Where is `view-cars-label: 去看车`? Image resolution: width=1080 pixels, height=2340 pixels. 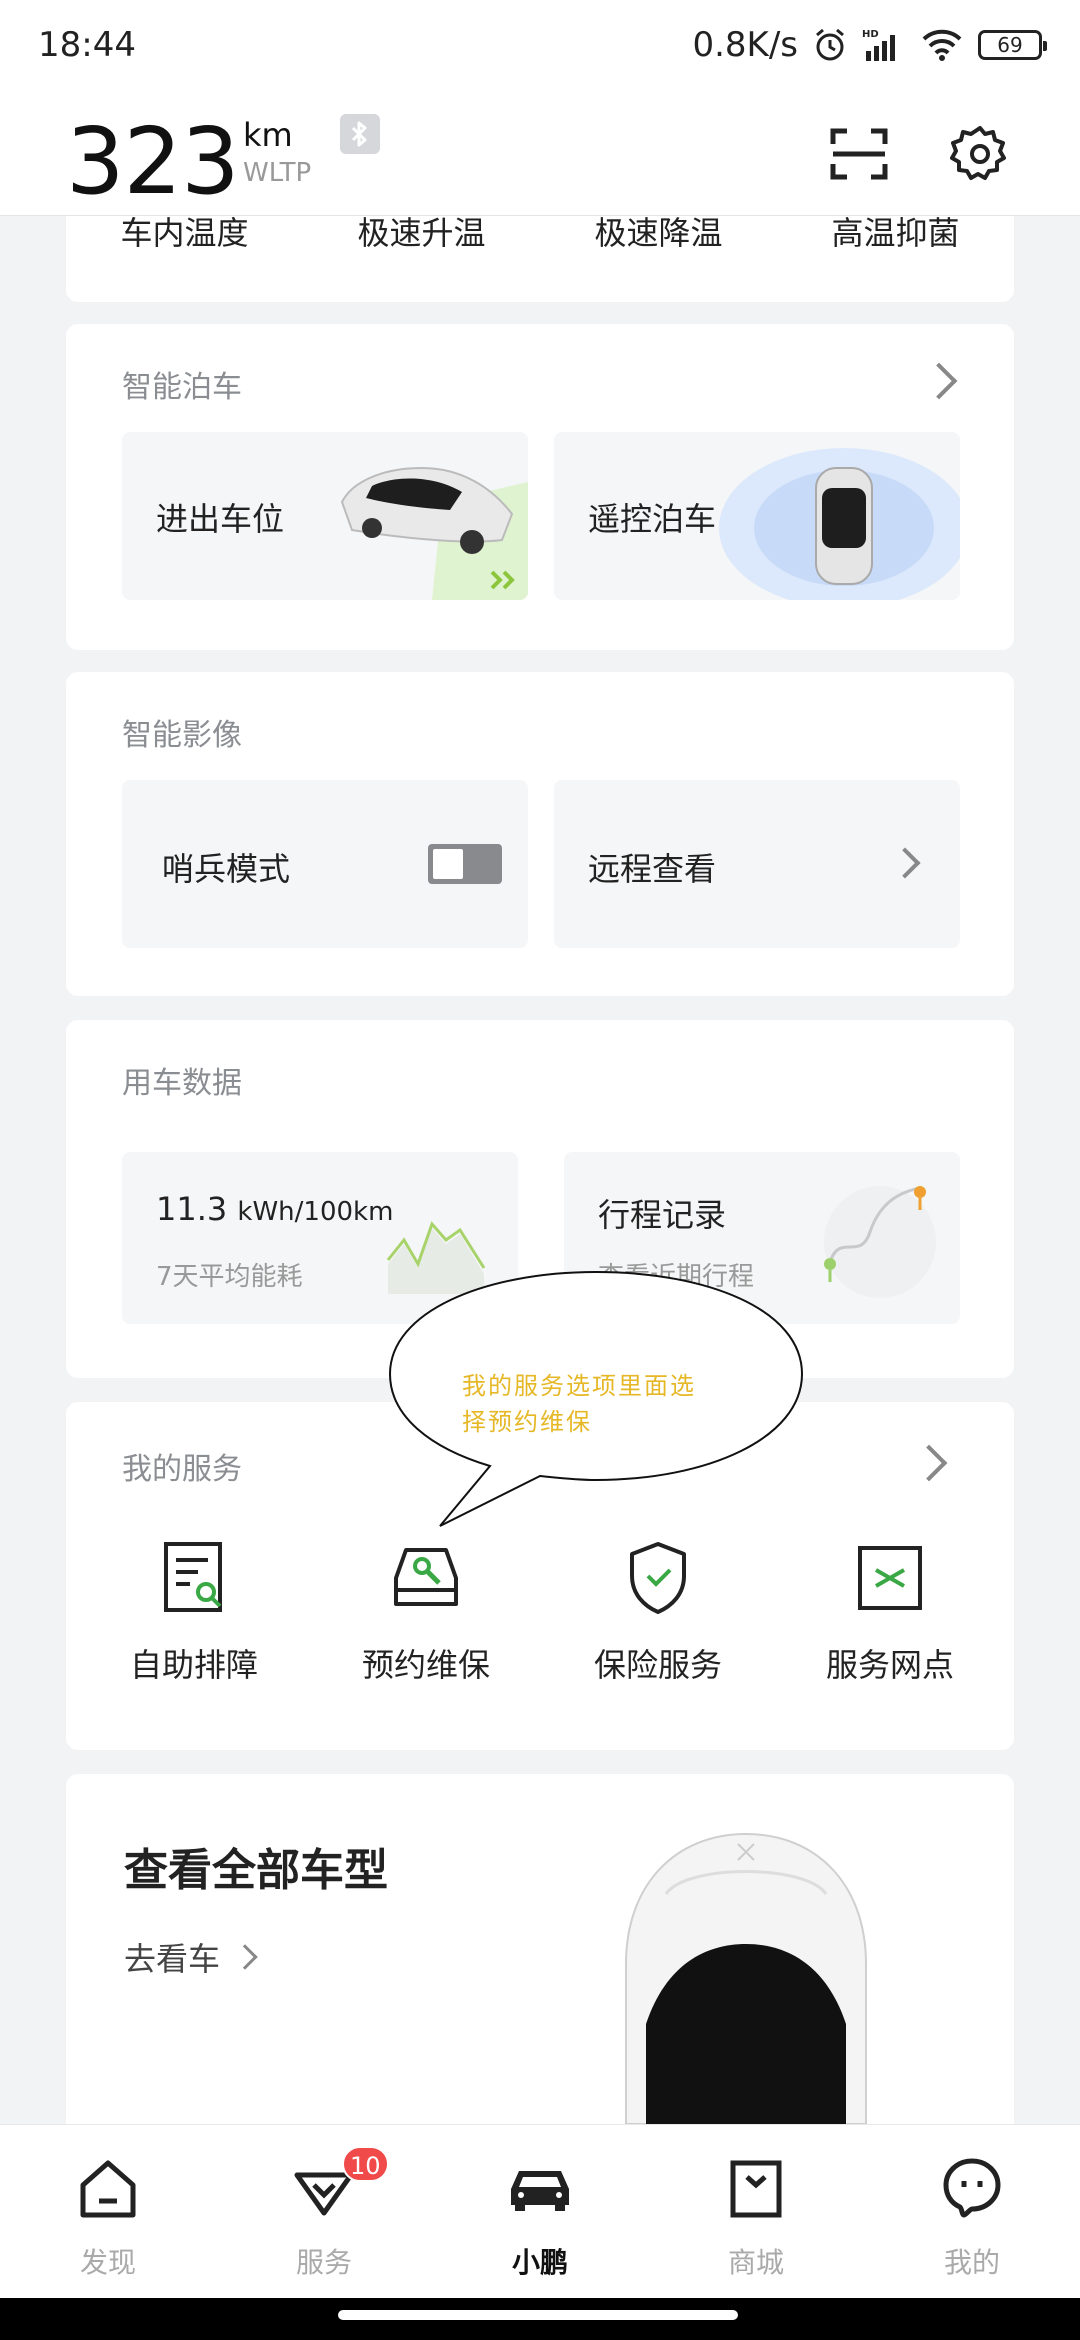
view-cars-label: 去看车 is located at coordinates (172, 1959).